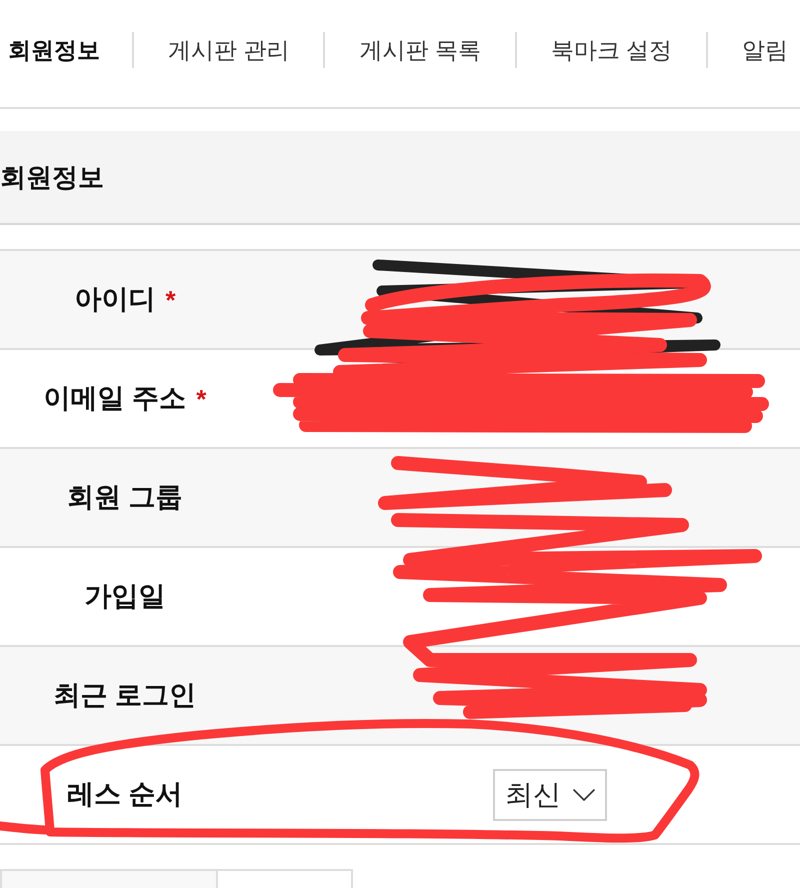 This screenshot has width=800, height=888. I want to click on chevron-down-icon, so click(584, 794).